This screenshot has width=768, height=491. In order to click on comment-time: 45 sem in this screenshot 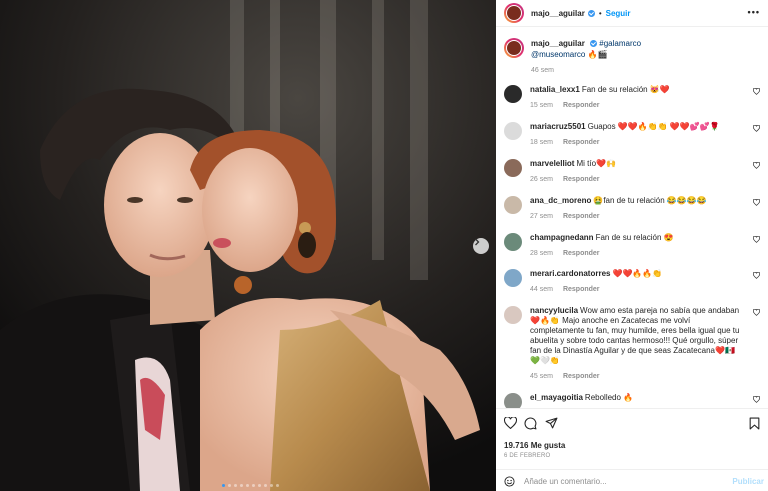, I will do `click(541, 376)`.